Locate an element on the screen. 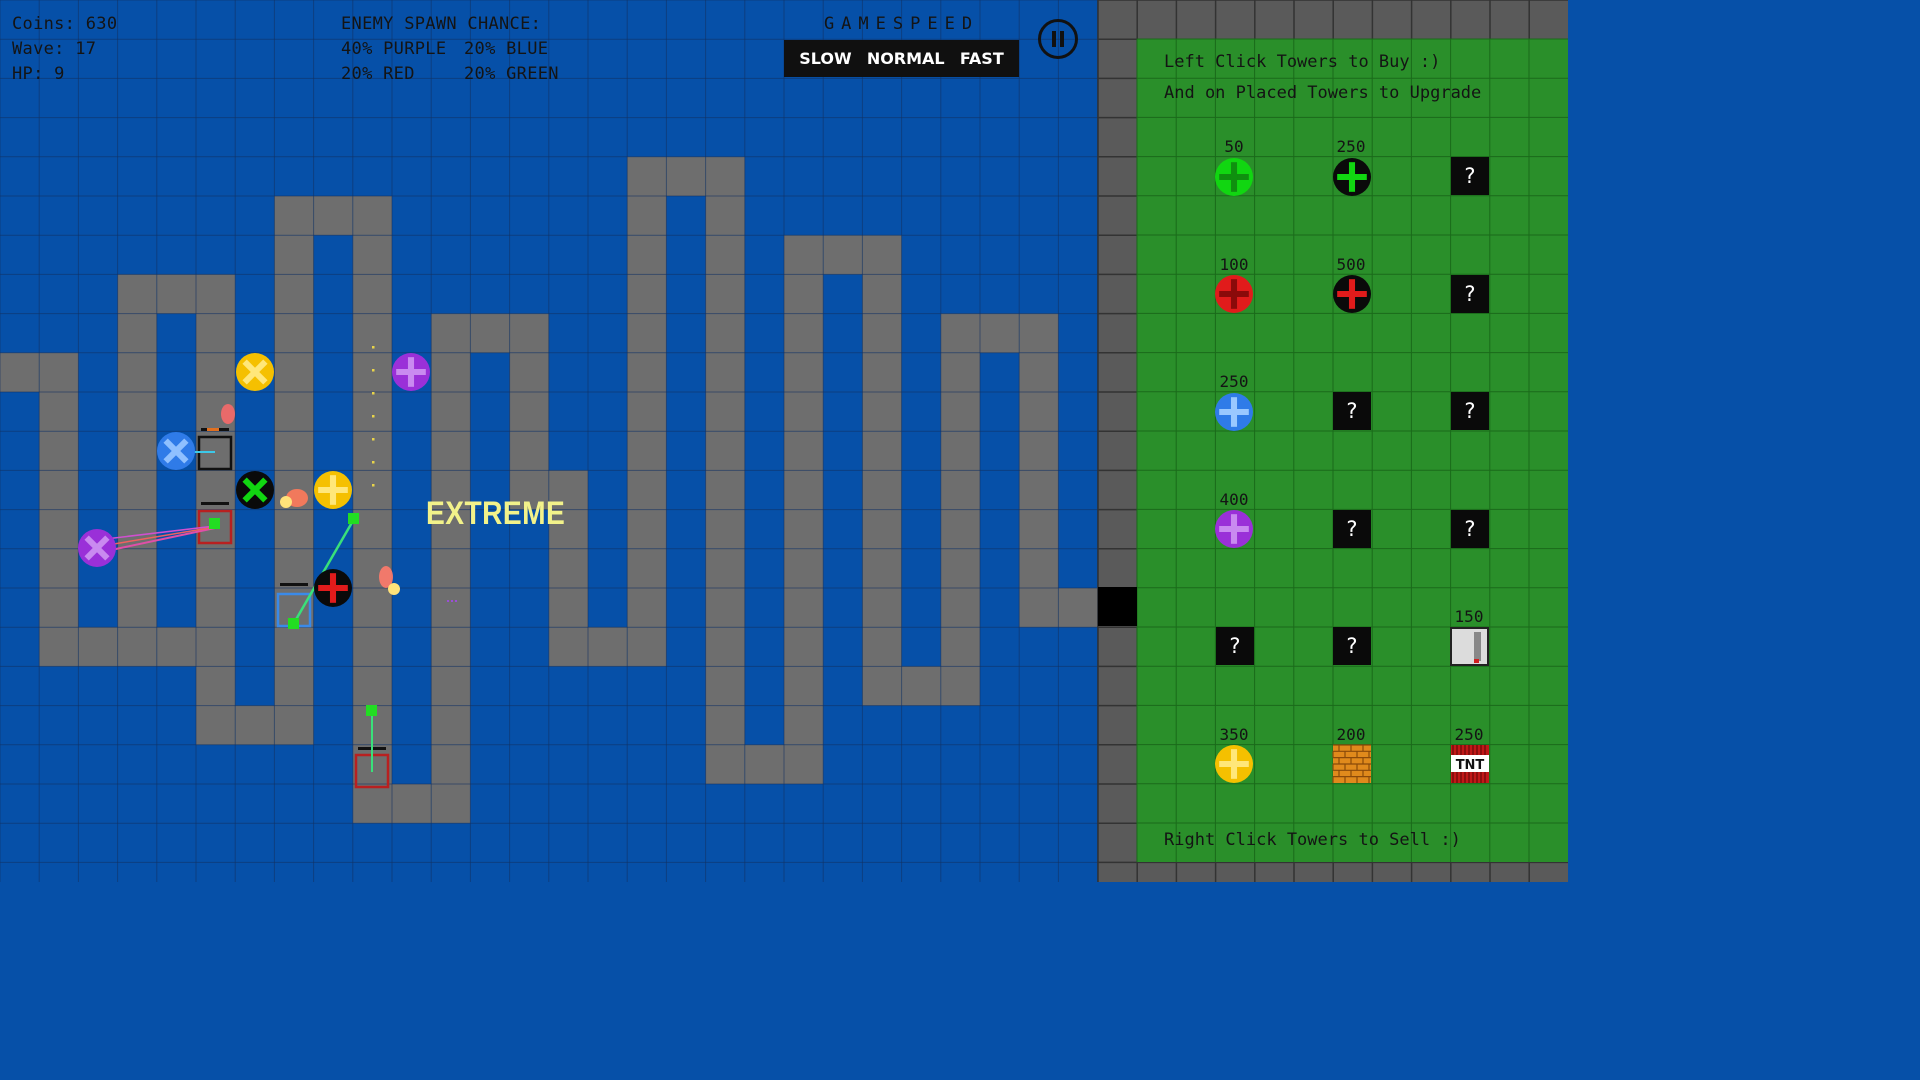  shop-wall-icon is located at coordinates (1469, 646).